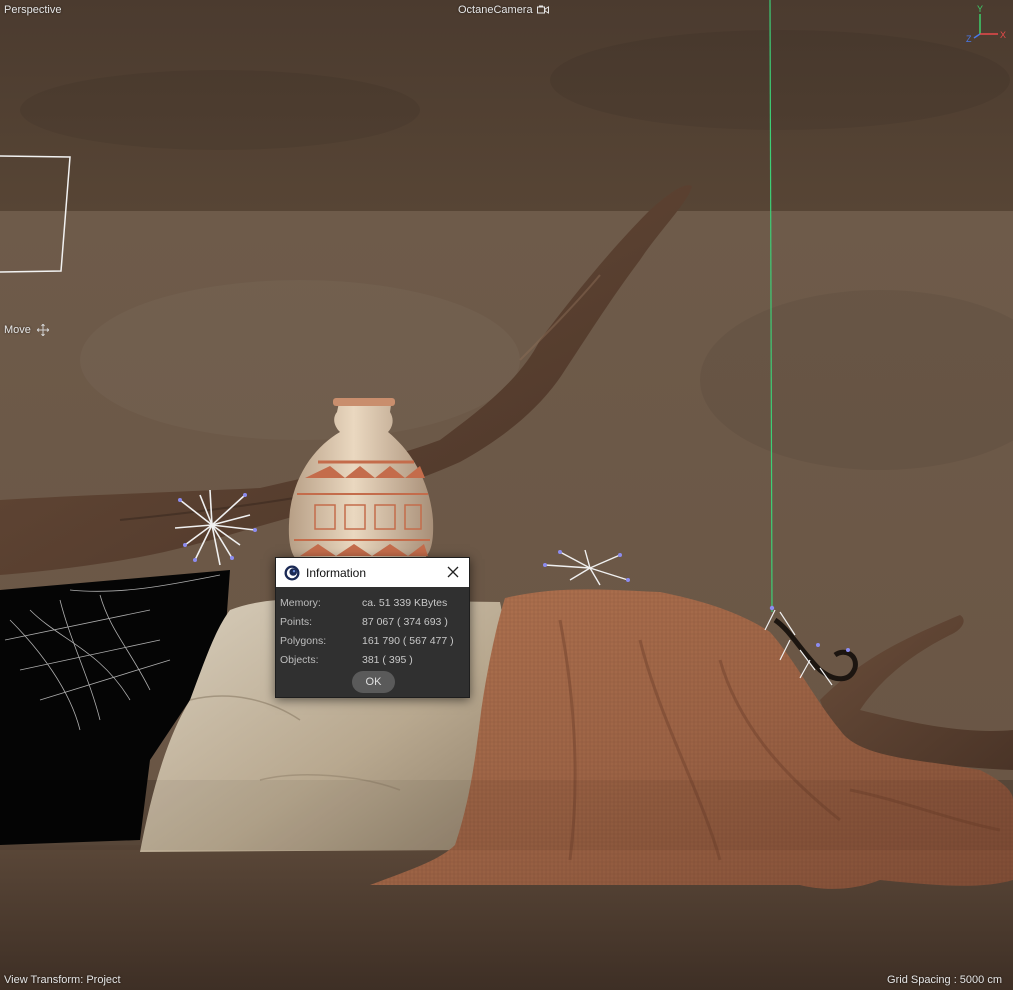 This screenshot has height=990, width=1013. I want to click on axis-z-label: Z, so click(969, 39).